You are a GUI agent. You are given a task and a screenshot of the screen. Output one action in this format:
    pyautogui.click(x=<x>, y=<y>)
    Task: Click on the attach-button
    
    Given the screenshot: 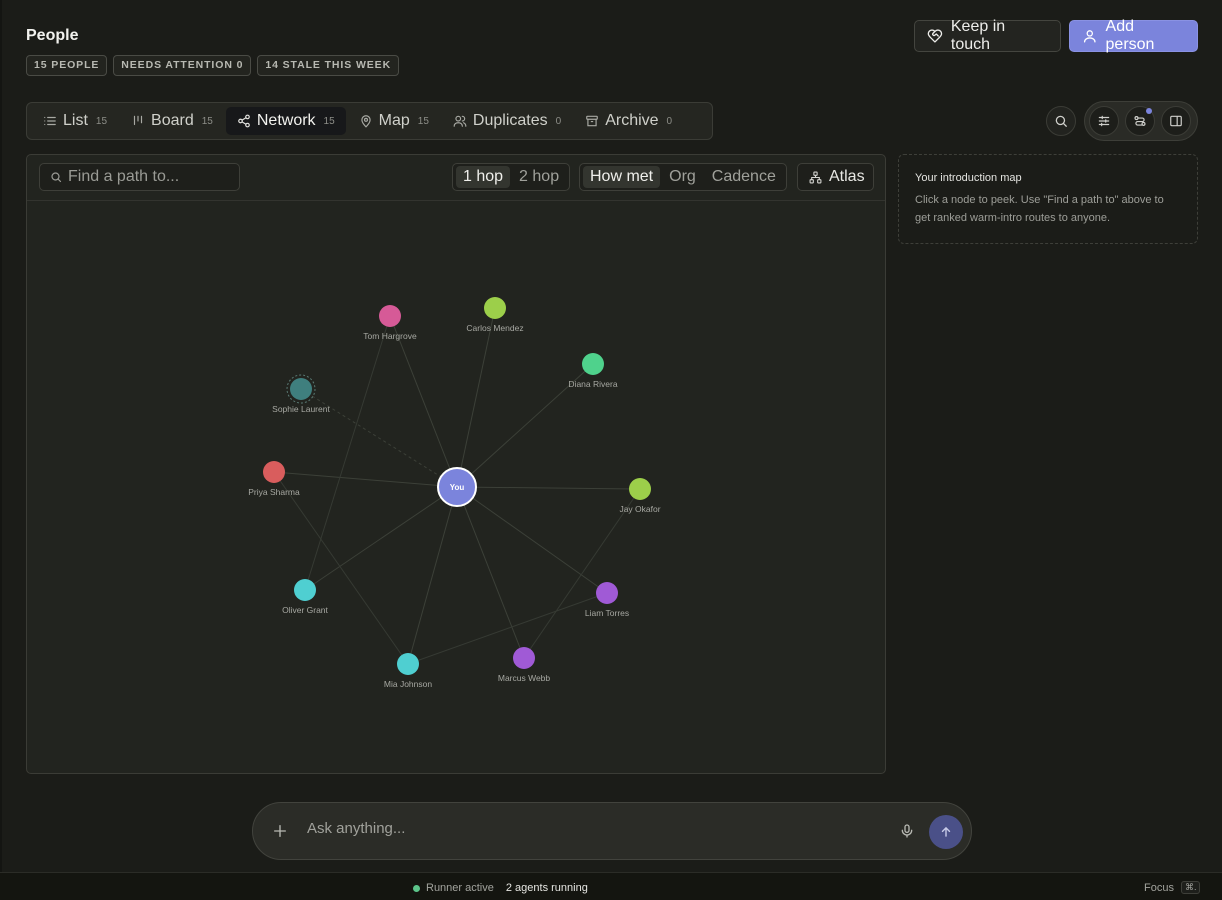 What is the action you would take?
    pyautogui.click(x=280, y=831)
    